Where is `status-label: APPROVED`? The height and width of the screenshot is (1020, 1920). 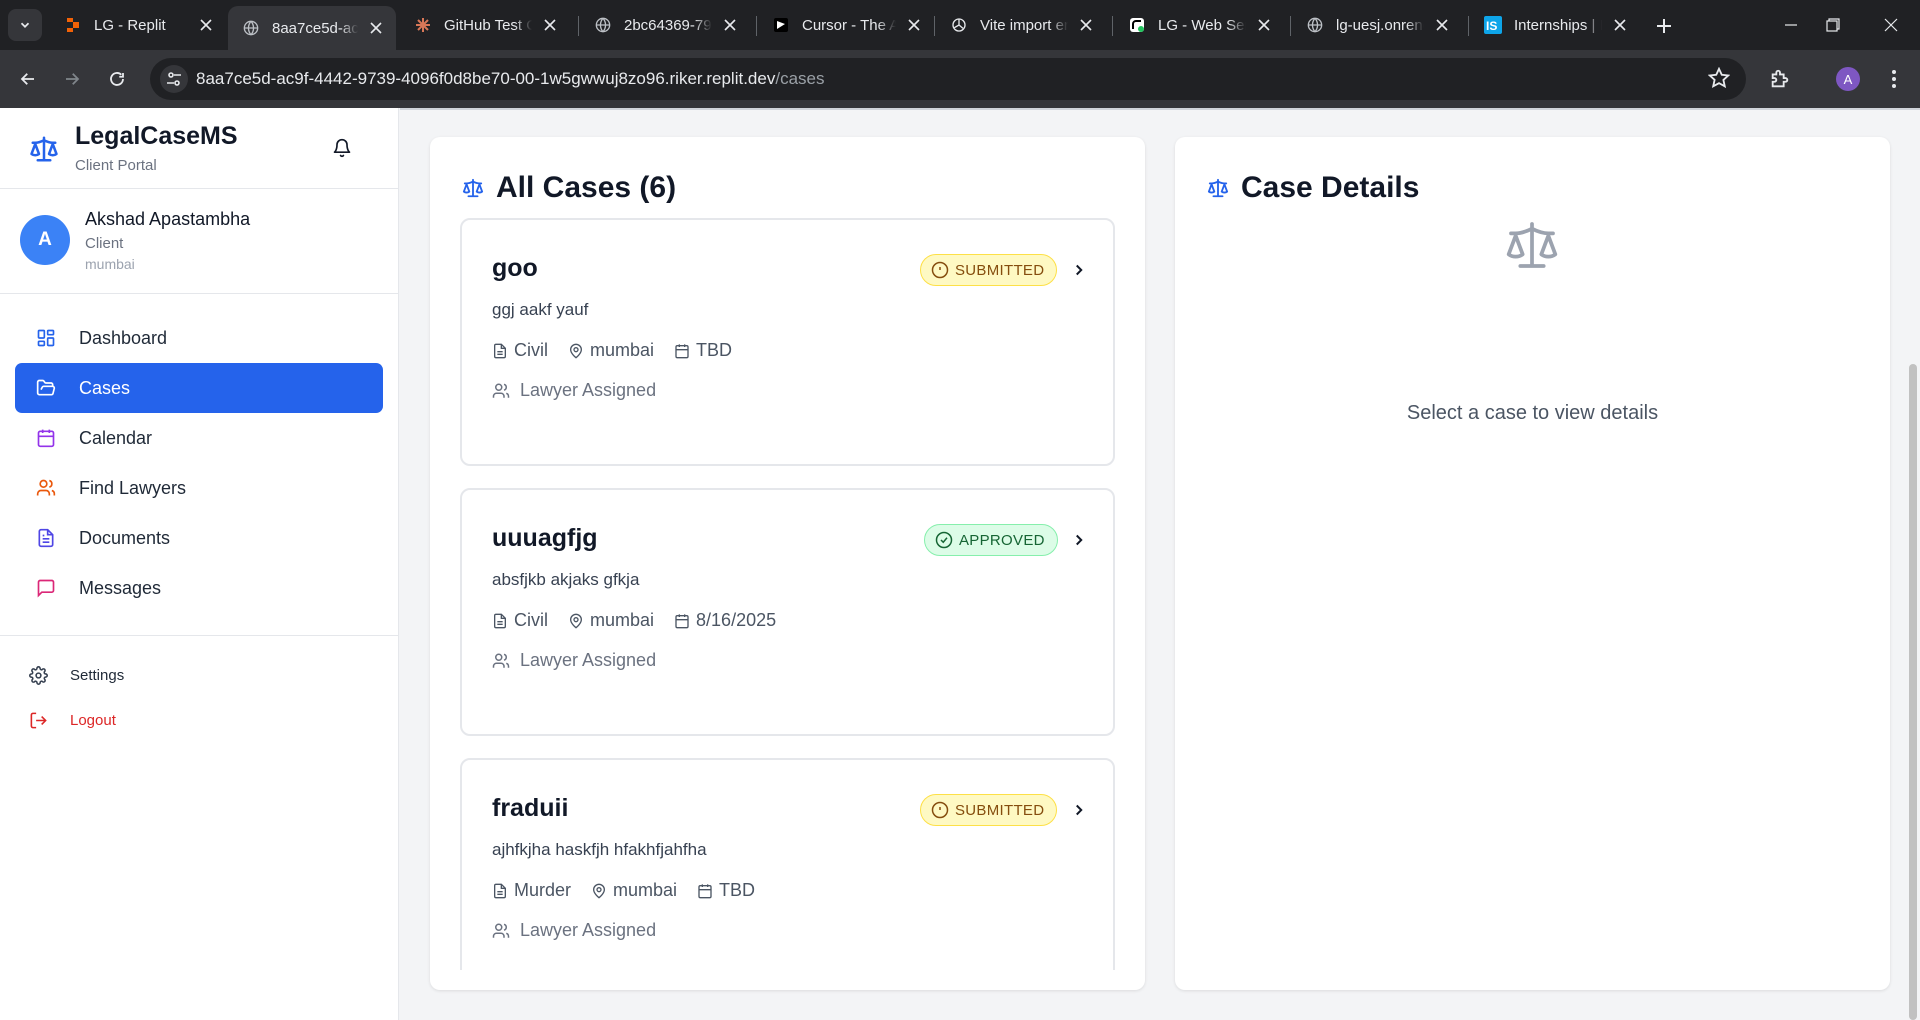
status-label: APPROVED is located at coordinates (1002, 540).